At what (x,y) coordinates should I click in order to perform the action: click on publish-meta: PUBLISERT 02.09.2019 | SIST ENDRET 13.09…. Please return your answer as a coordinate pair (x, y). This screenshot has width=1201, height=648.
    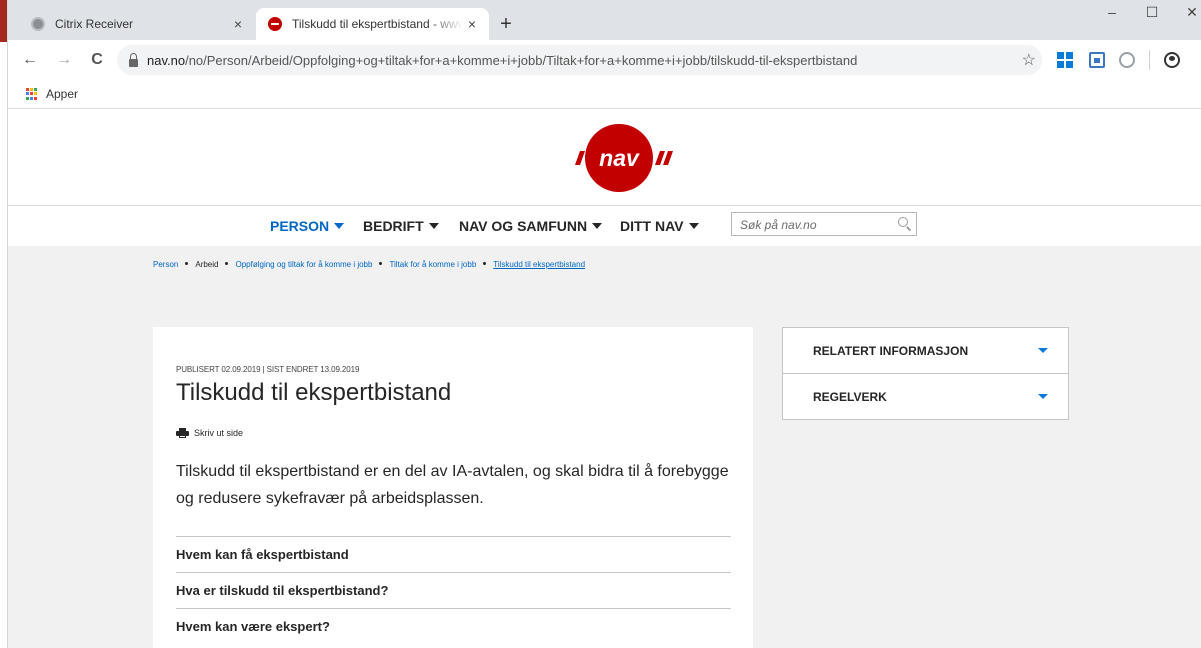
    Looking at the image, I should click on (268, 369).